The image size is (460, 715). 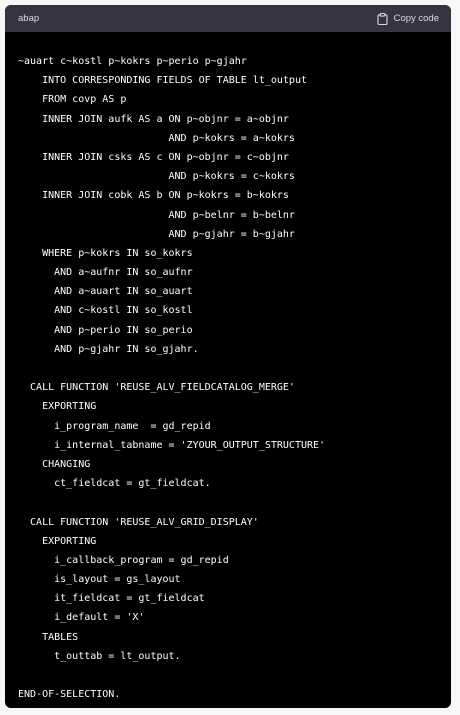 I want to click on code-line: AND p~kokrs = a~kokrs, so click(x=156, y=138).